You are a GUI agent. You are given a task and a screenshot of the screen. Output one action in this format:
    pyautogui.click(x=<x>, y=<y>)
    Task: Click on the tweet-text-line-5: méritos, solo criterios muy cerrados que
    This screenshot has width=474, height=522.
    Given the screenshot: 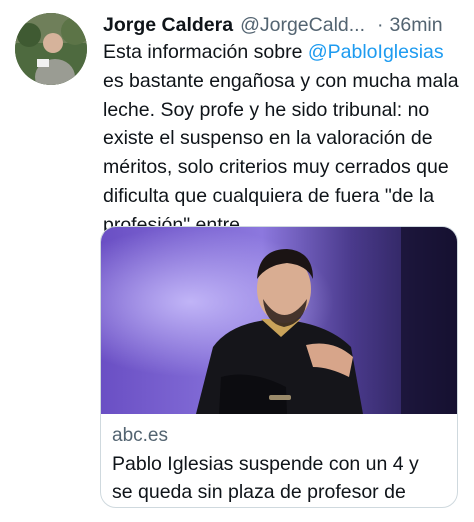 What is the action you would take?
    pyautogui.click(x=276, y=167)
    